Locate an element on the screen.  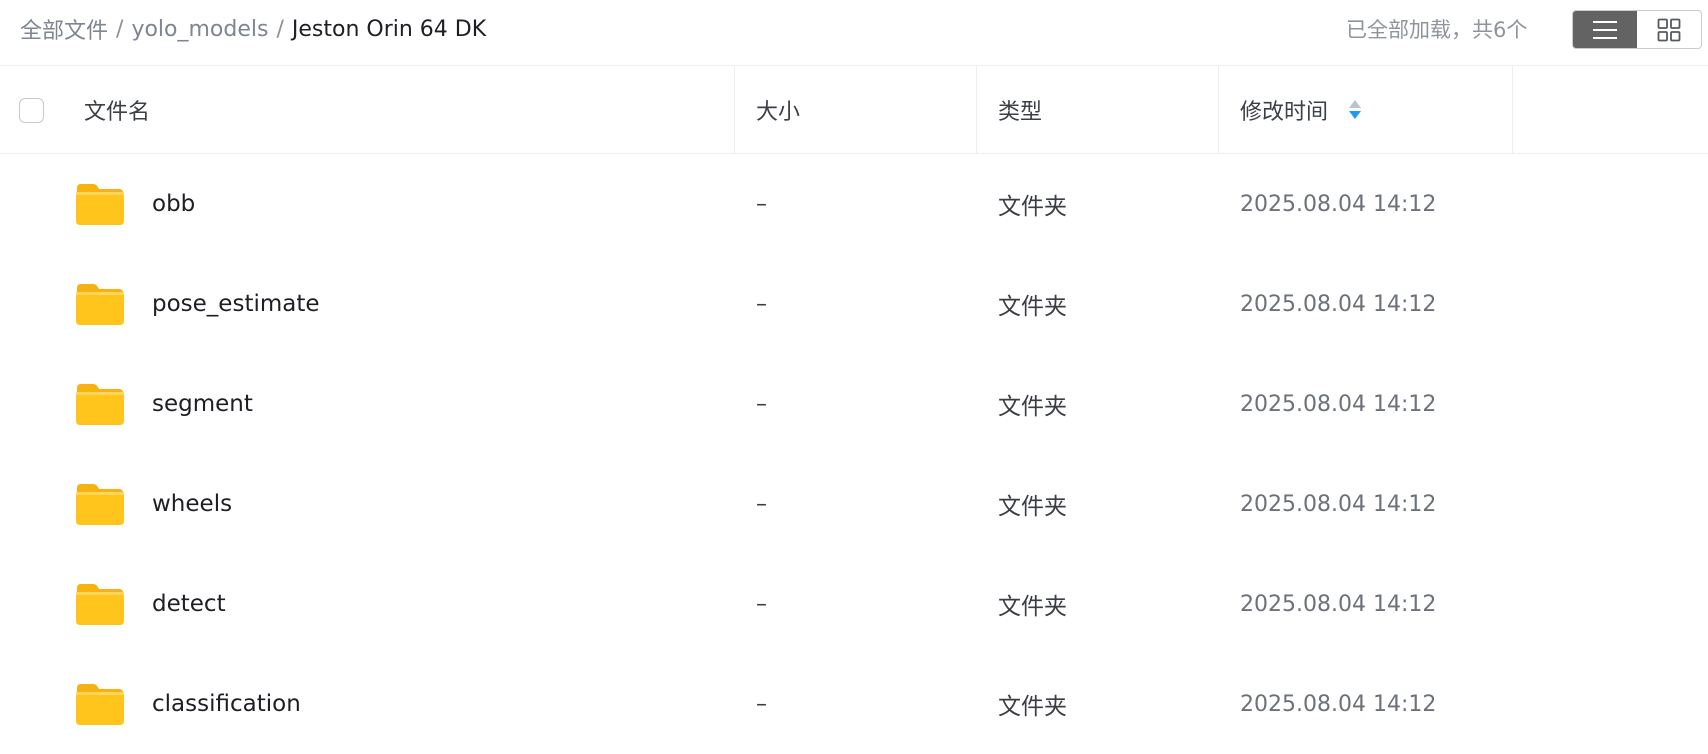
table-row: segment – 文件夹 2025.08.04 14:12 is located at coordinates (854, 404).